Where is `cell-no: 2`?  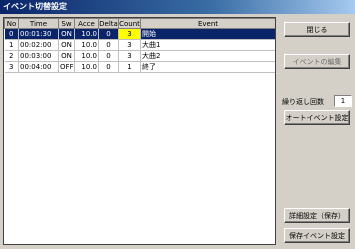
cell-no: 2 is located at coordinates (11, 56).